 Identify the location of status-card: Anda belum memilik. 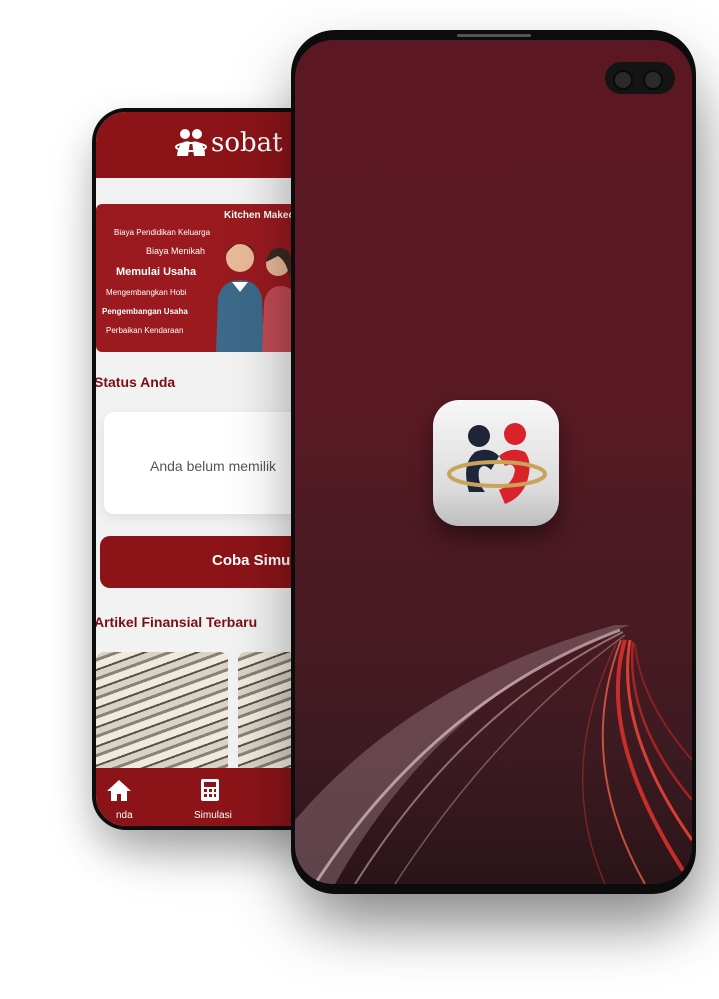
(211, 463).